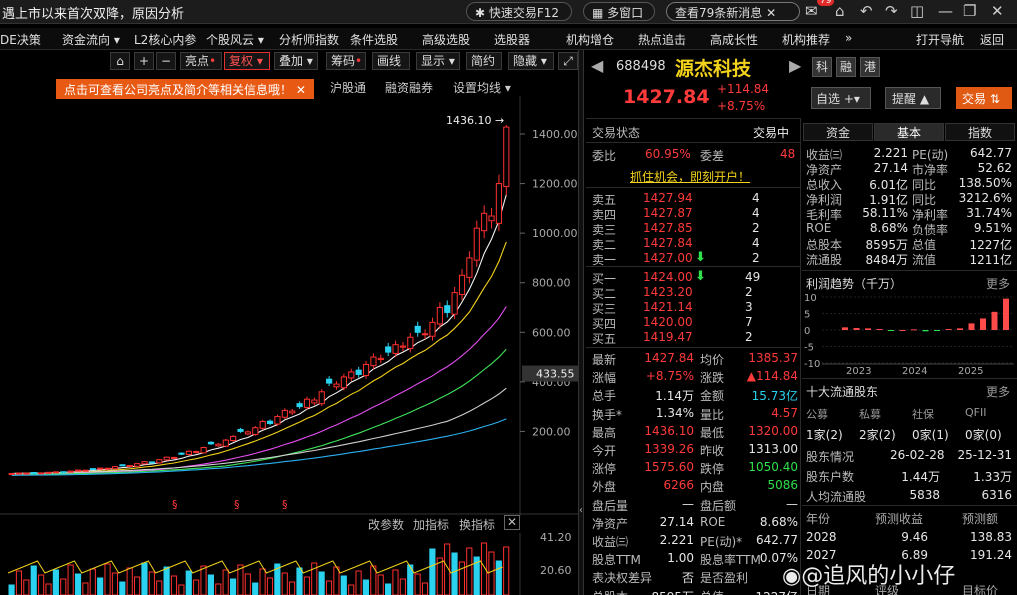  I want to click on stat-label: 收益㈢, so click(610, 542).